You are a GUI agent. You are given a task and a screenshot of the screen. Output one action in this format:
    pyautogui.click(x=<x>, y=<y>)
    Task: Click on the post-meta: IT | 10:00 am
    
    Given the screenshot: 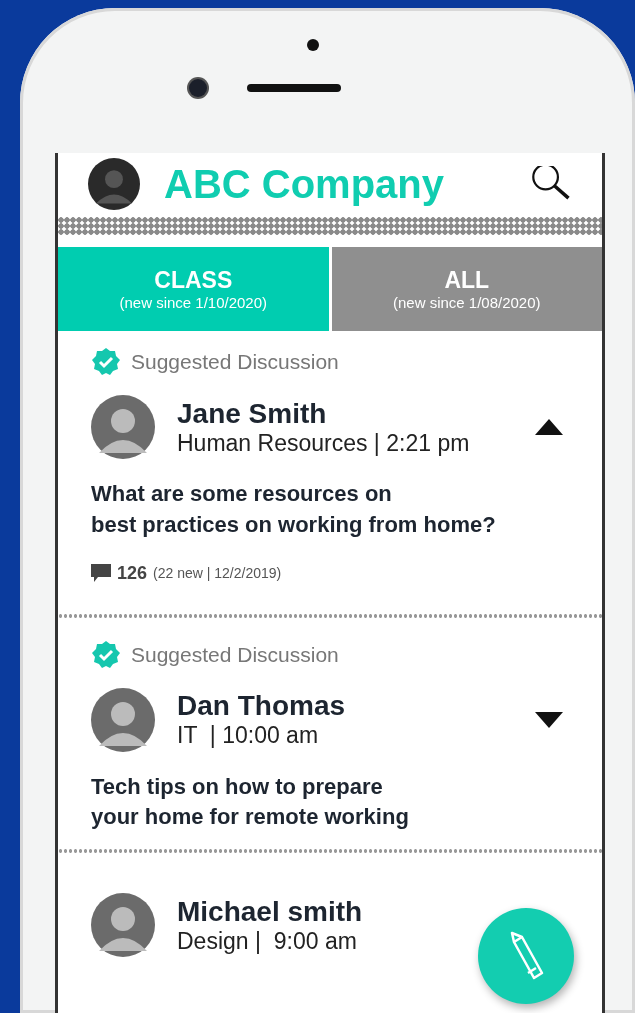 What is the action you would take?
    pyautogui.click(x=248, y=736)
    